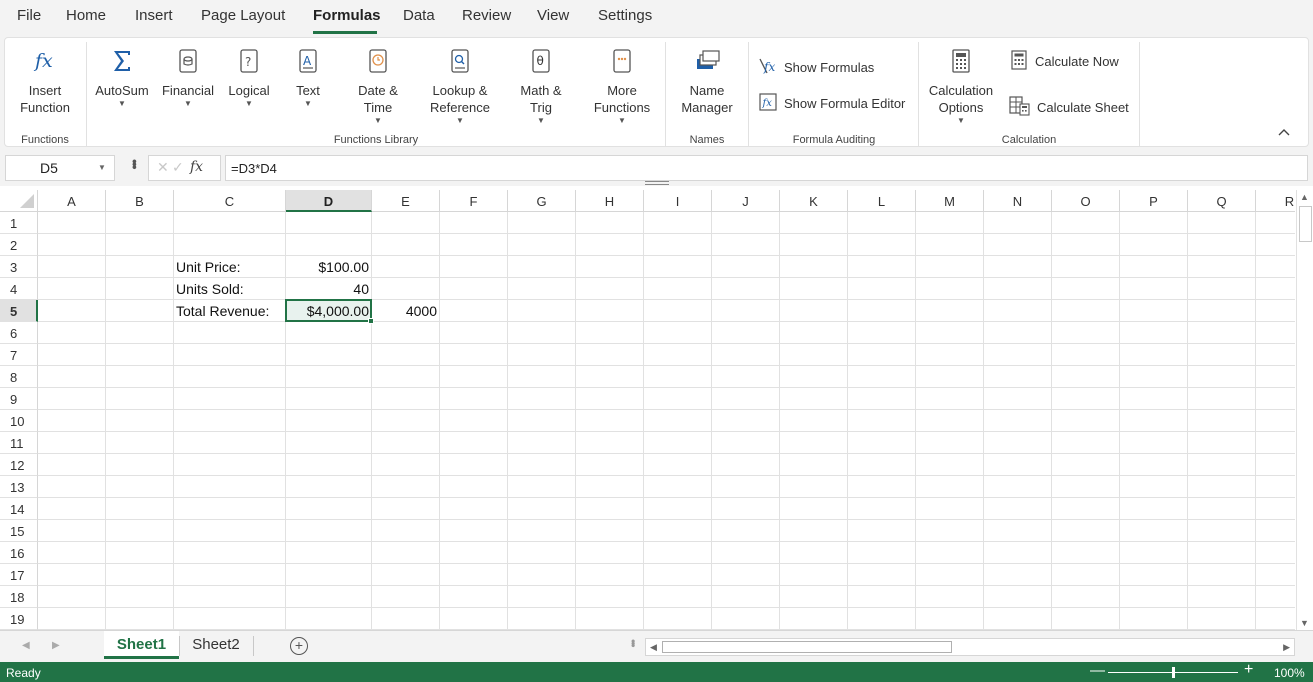  What do you see at coordinates (19, 531) in the screenshot?
I see `row-header-15: 15` at bounding box center [19, 531].